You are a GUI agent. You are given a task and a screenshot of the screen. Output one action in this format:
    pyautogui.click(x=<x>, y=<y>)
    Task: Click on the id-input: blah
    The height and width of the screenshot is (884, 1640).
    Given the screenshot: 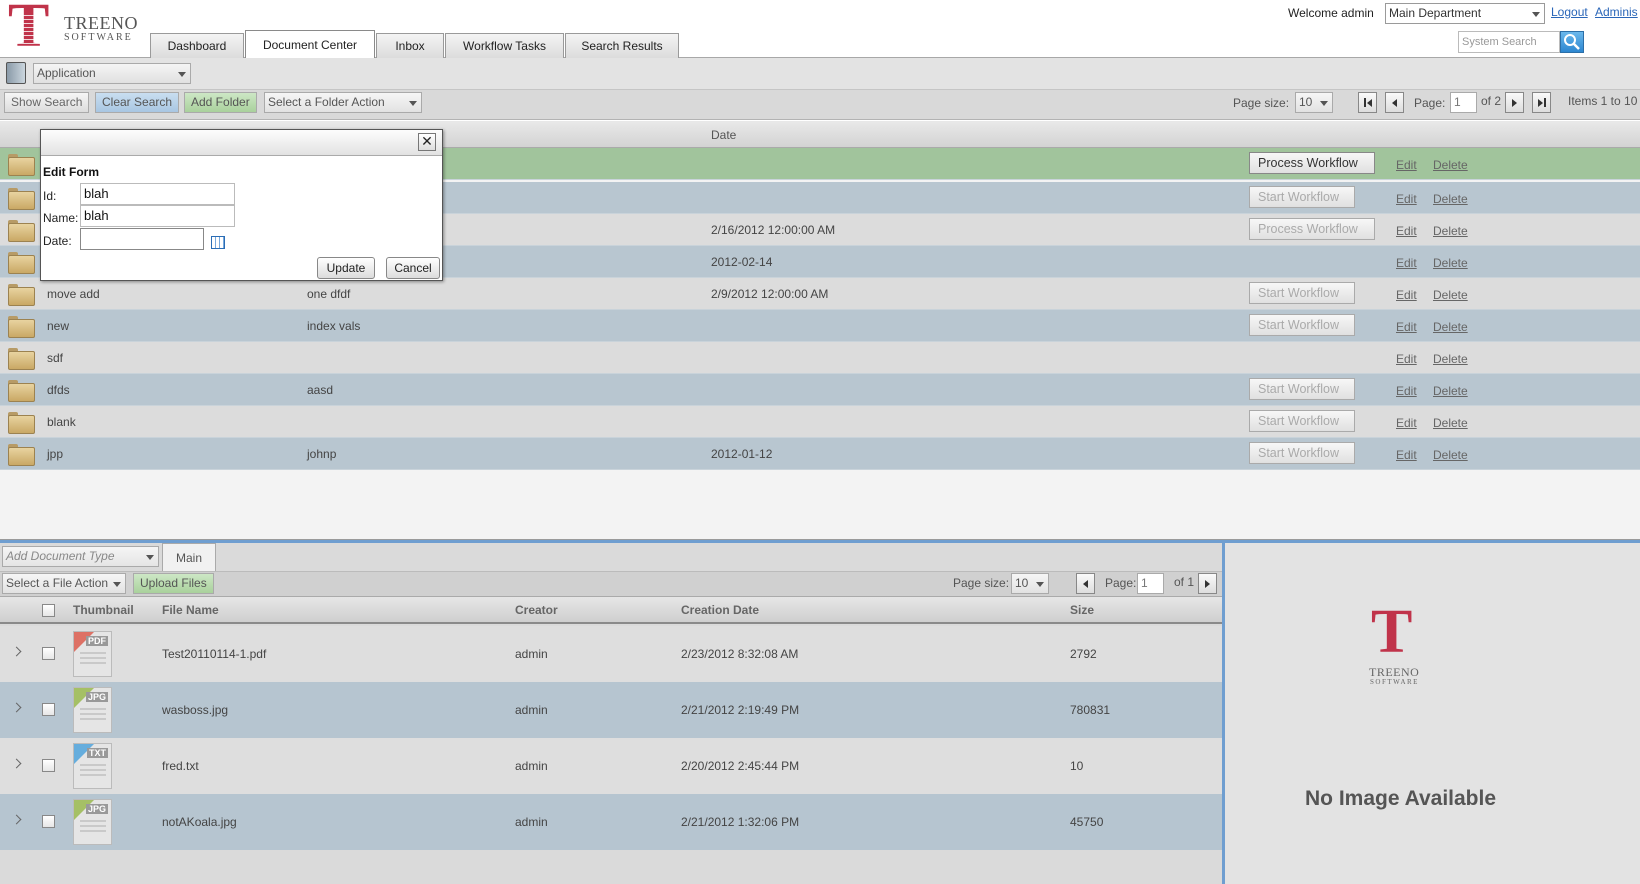 What is the action you would take?
    pyautogui.click(x=157, y=194)
    